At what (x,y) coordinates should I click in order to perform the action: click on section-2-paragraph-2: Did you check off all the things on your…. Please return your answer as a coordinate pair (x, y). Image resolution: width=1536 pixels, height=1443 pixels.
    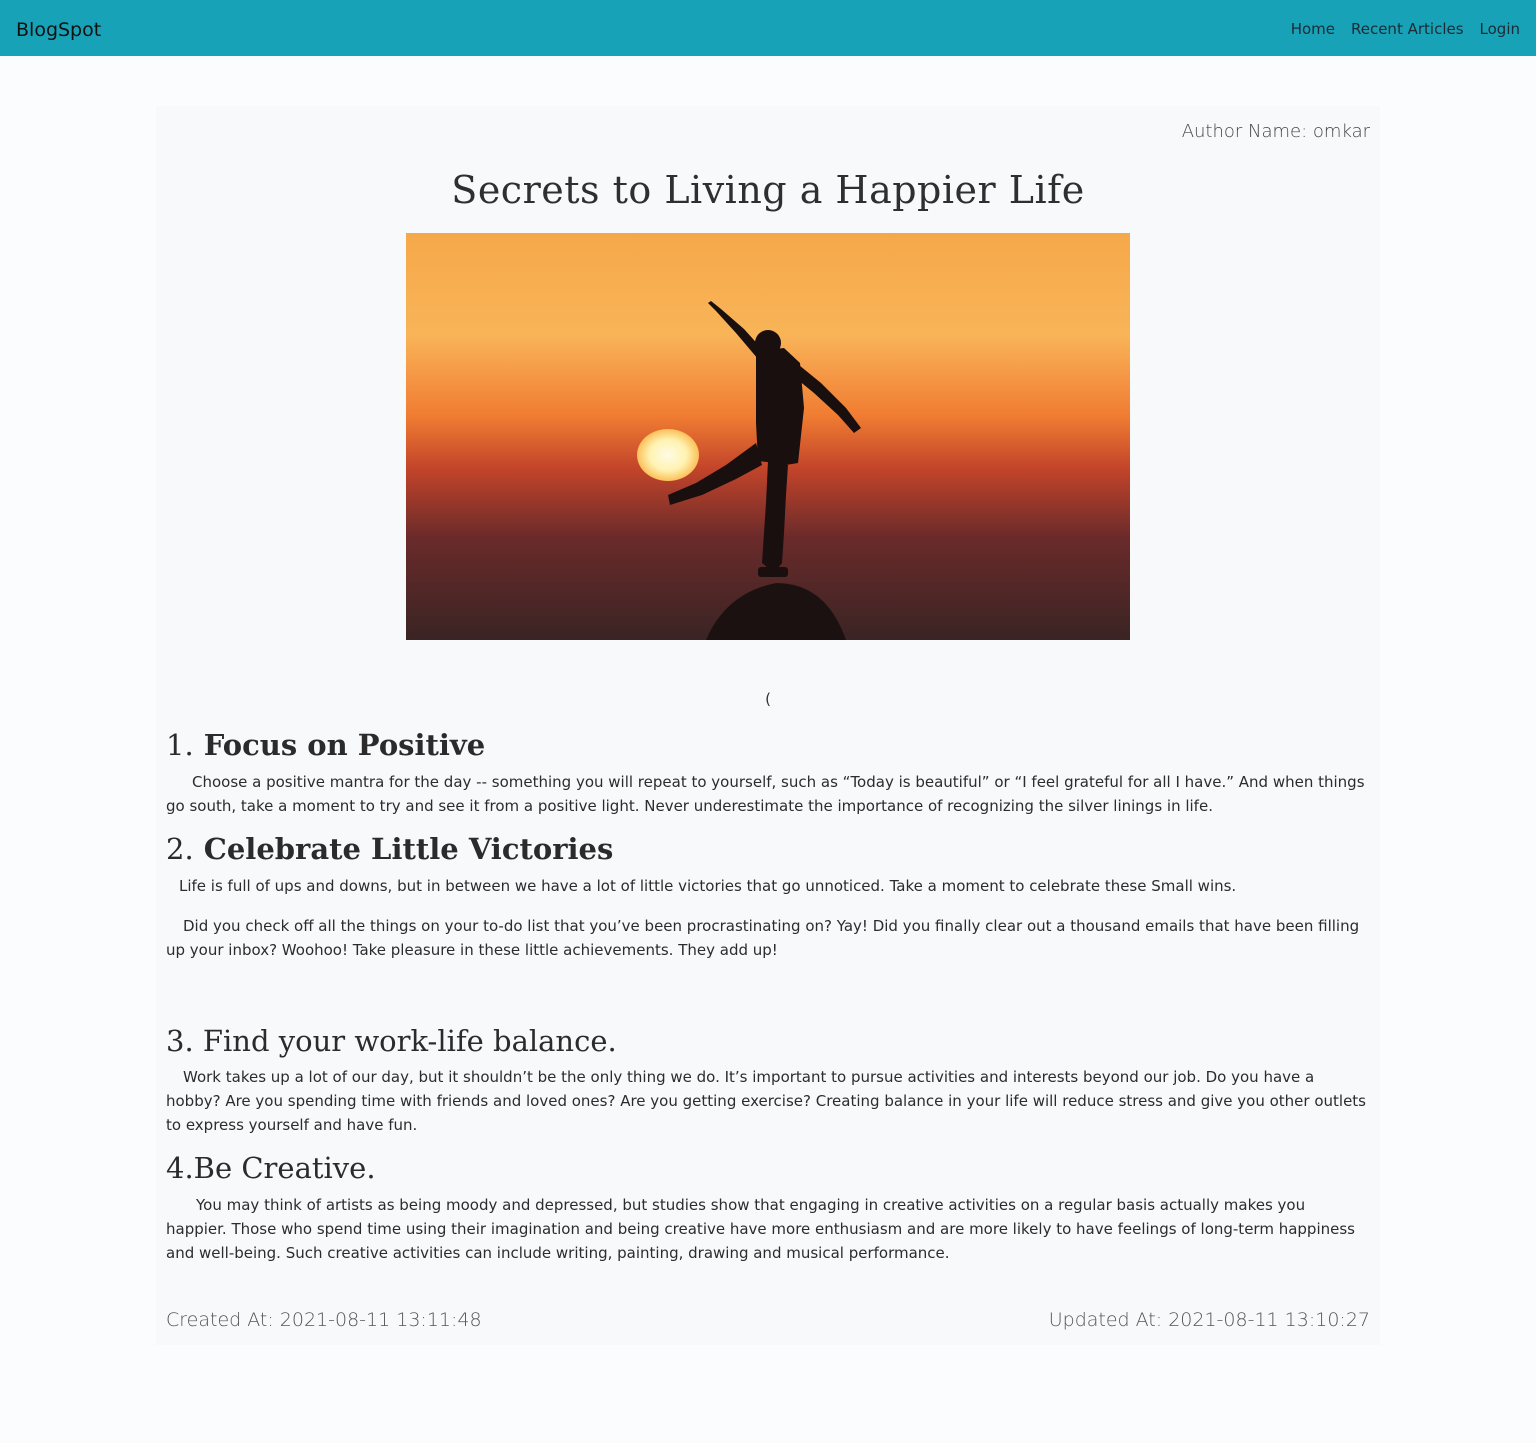
    Looking at the image, I should click on (763, 937).